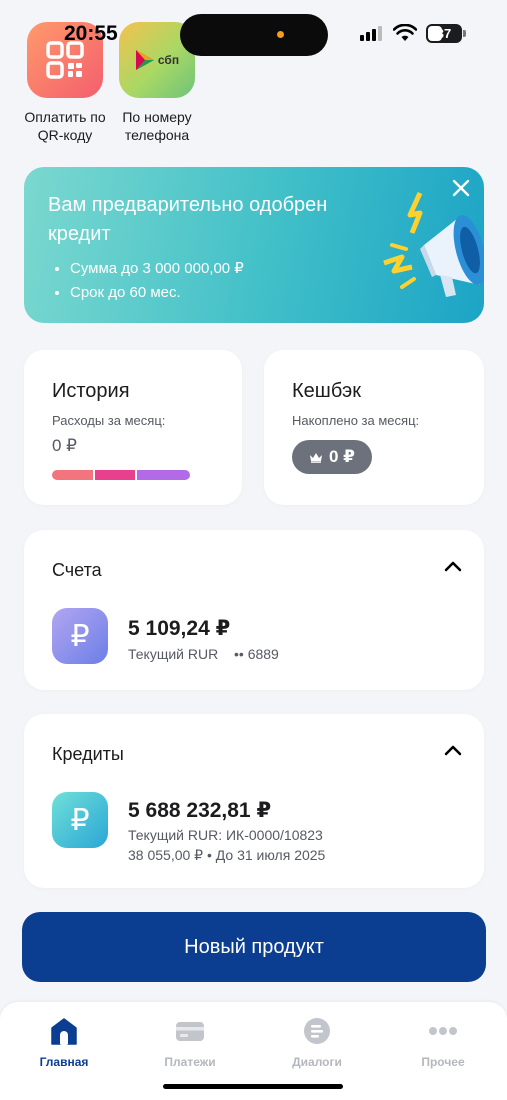 The width and height of the screenshot is (507, 1100). I want to click on account-amount: 5 109,24 ₽, so click(179, 628).